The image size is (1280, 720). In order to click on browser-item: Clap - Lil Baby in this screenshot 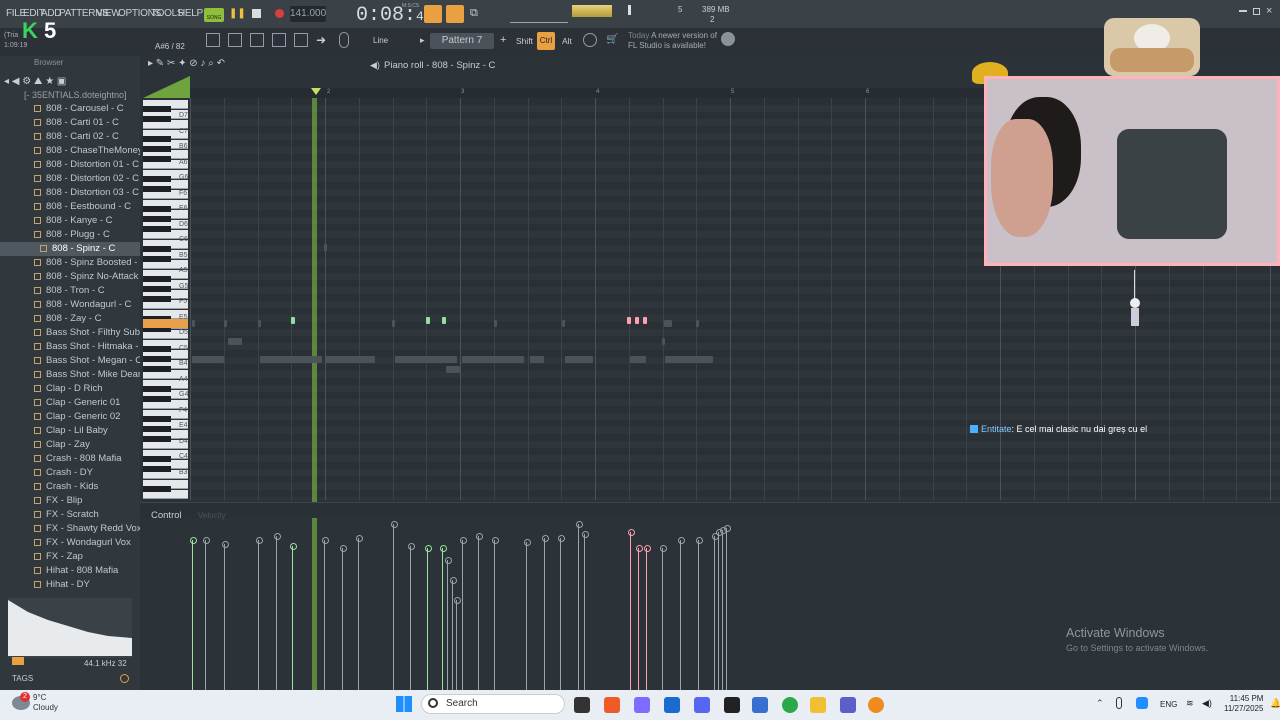, I will do `click(70, 431)`.